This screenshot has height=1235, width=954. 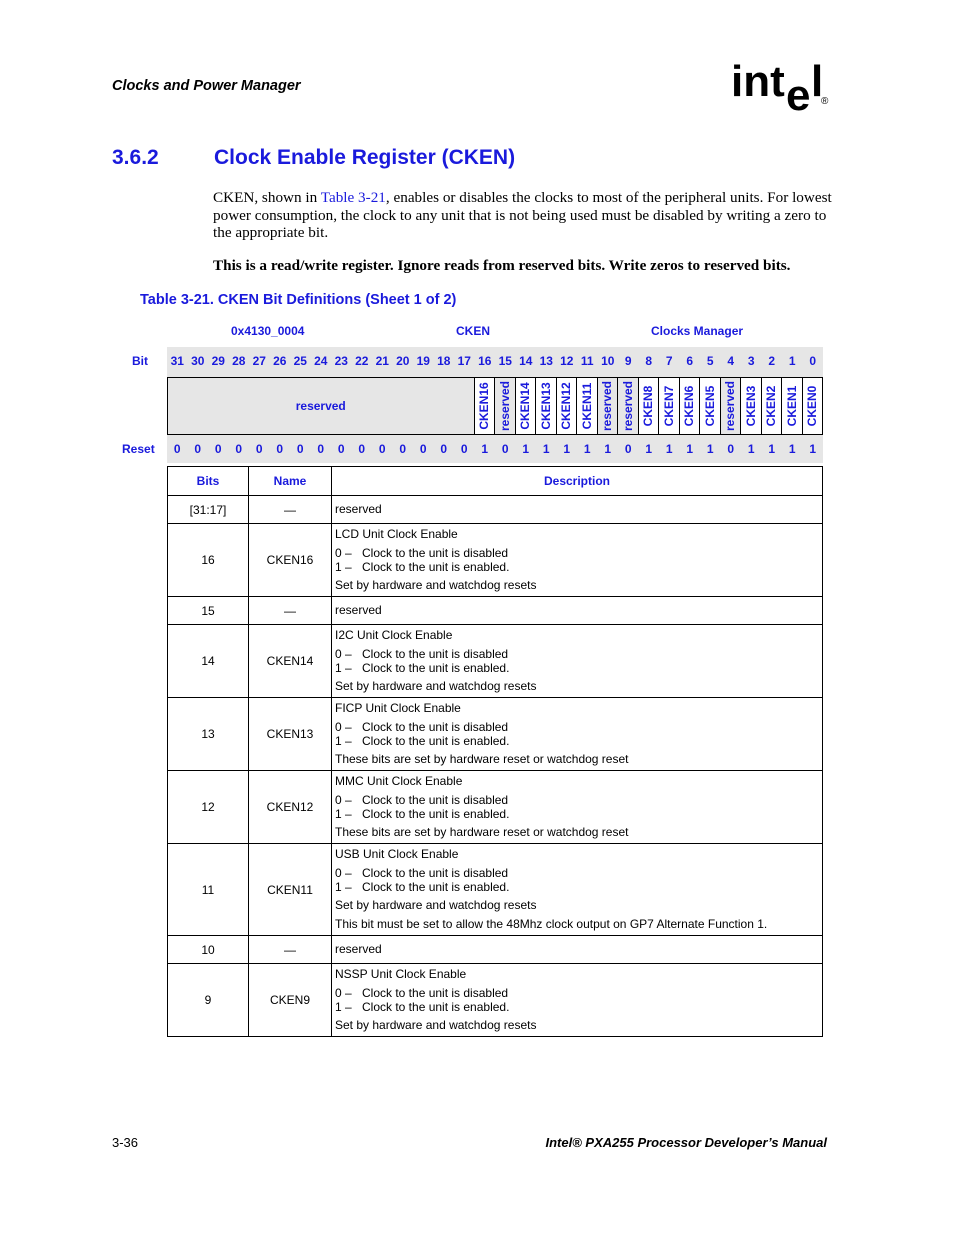 I want to click on logo-text-int: int, so click(x=758, y=82).